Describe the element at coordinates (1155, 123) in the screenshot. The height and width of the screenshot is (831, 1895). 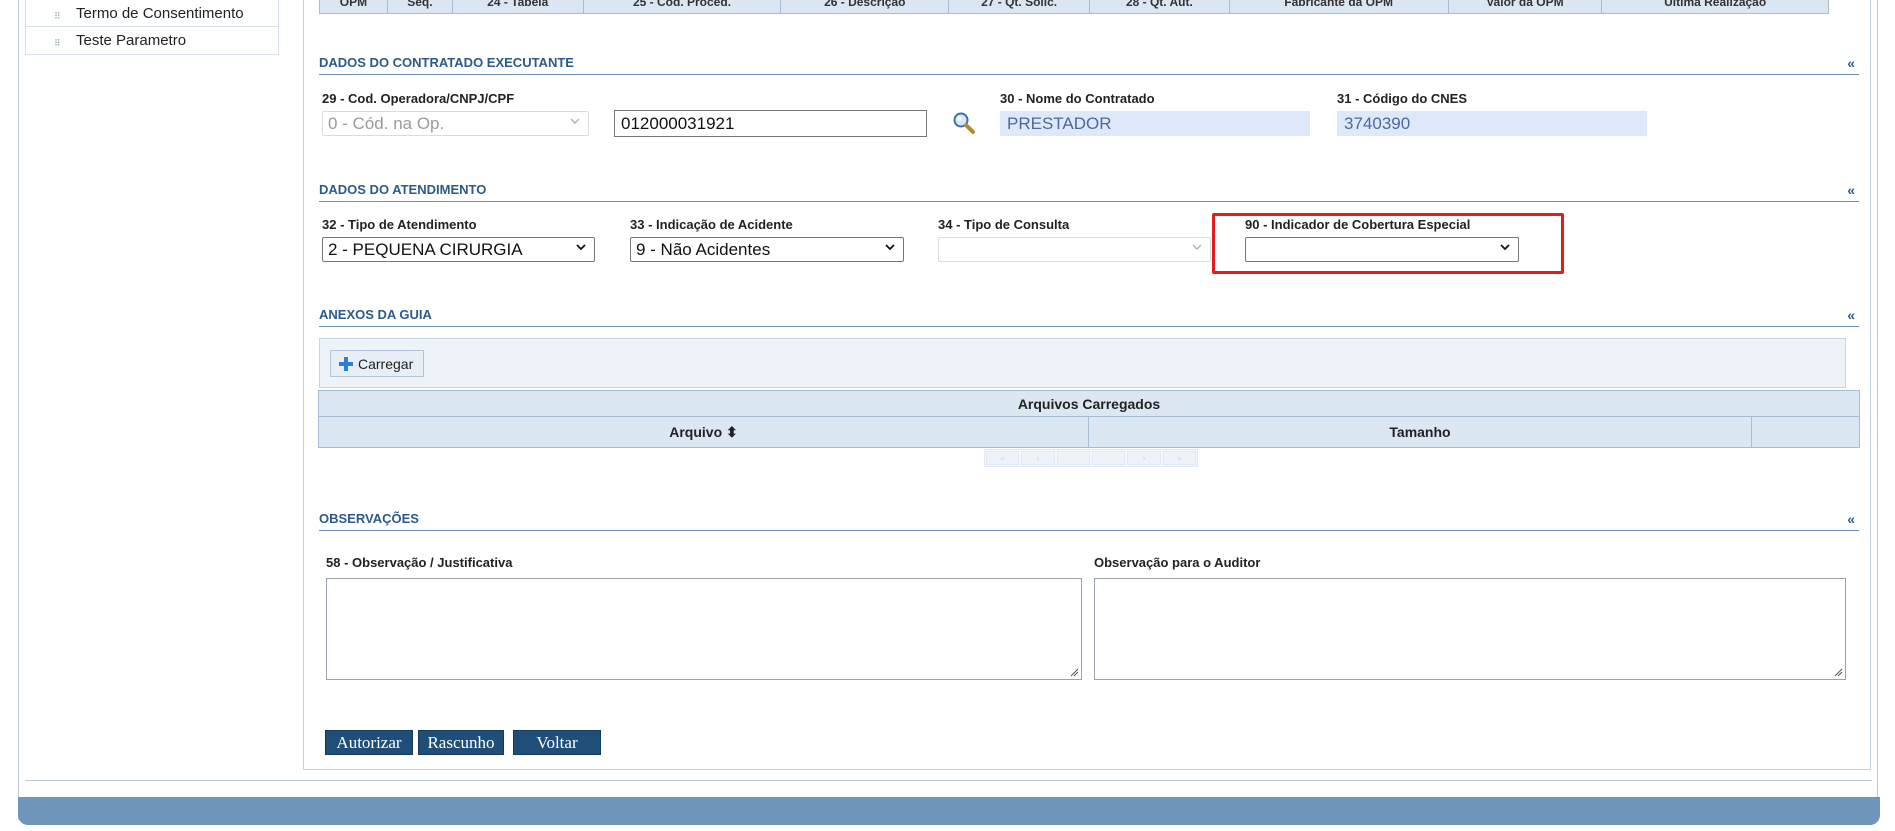
I see `nome-contratado-field: PRESTADOR` at that location.